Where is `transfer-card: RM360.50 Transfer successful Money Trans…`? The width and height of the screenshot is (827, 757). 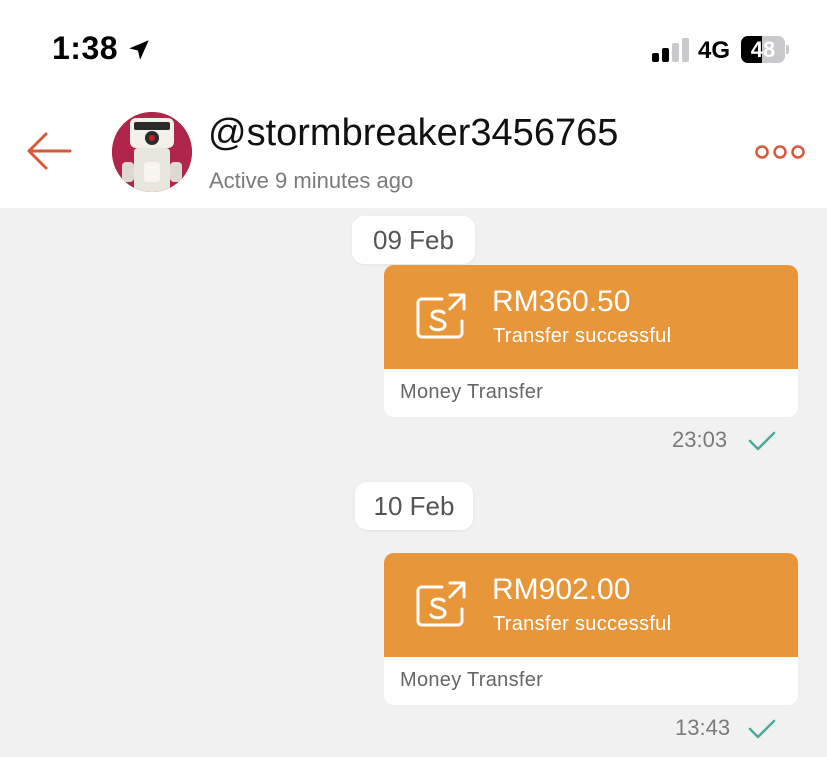
transfer-card: RM360.50 Transfer successful Money Trans… is located at coordinates (591, 341).